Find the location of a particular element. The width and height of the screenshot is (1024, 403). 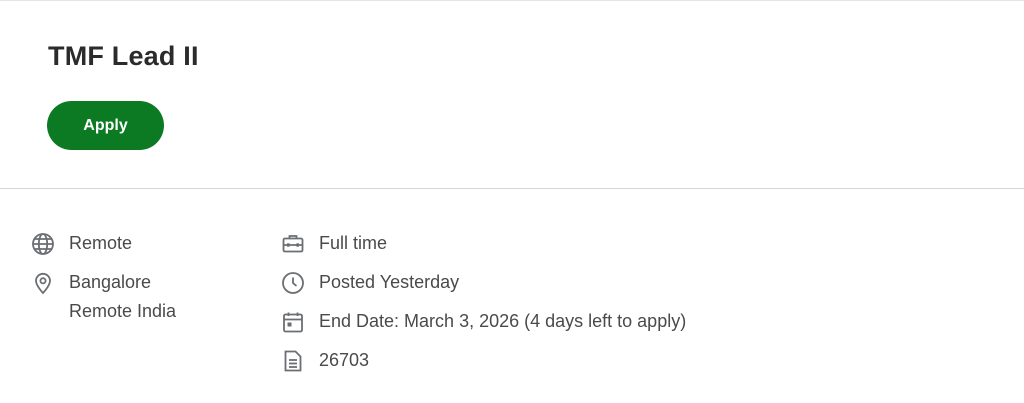

job-id-row: 26703 is located at coordinates (325, 362).